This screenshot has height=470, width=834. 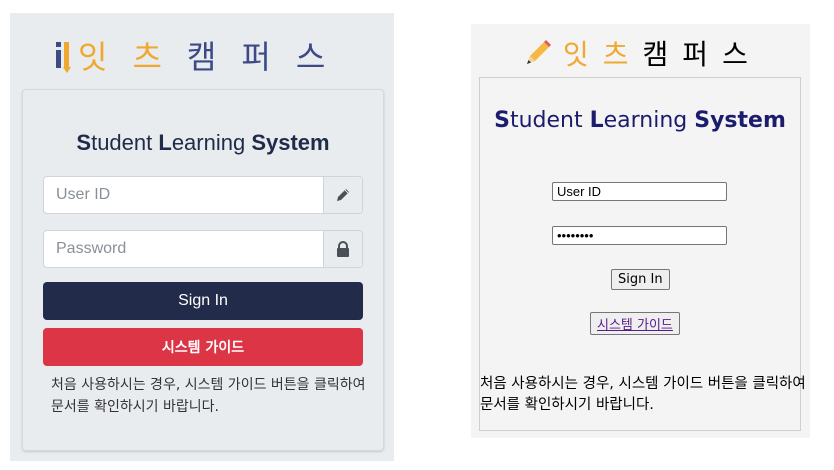 I want to click on pencil-icon, so click(x=342, y=195).